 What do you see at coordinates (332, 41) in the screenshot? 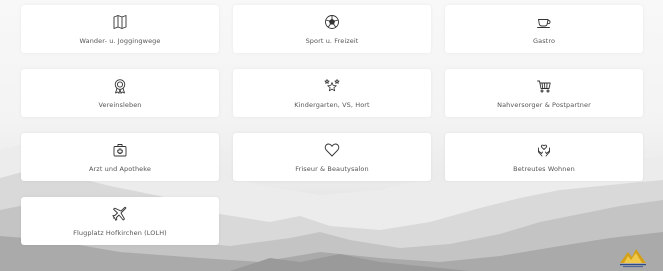
I see `tile-label: Sport u. Freizeit` at bounding box center [332, 41].